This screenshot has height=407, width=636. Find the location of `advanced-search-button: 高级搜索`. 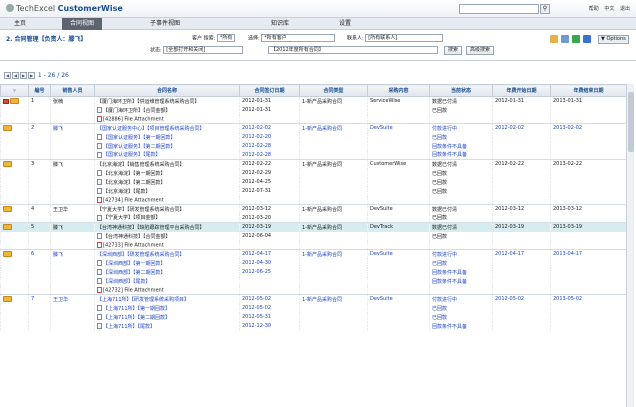

advanced-search-button: 高级搜索 is located at coordinates (480, 50).